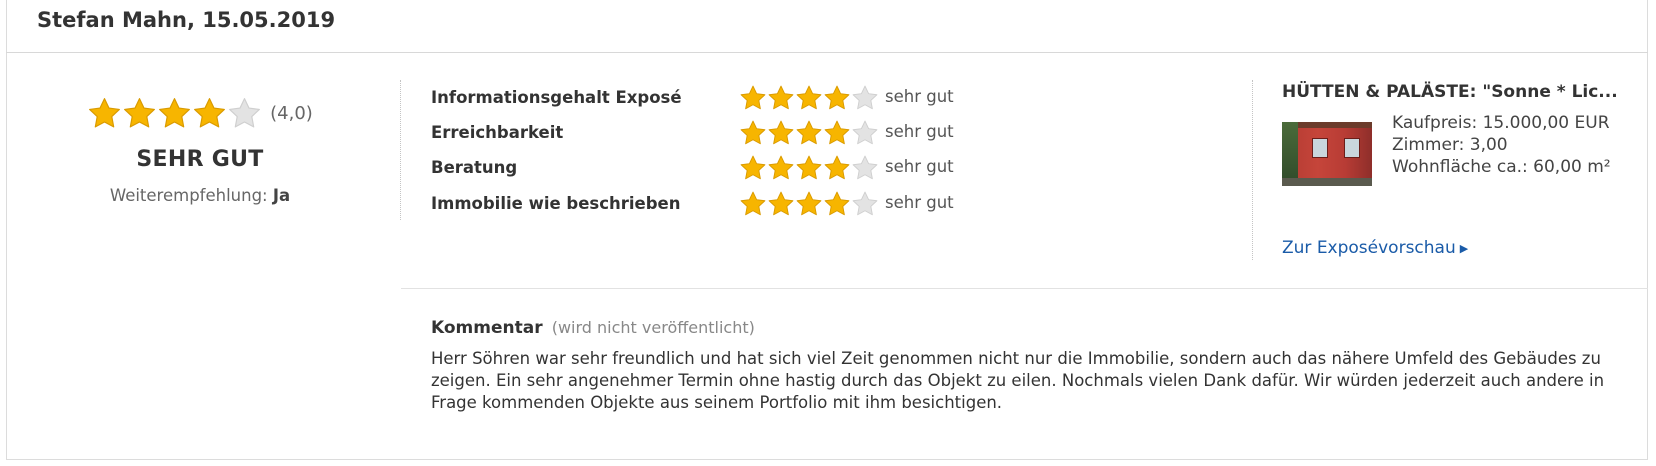 This screenshot has height=466, width=1656. Describe the element at coordinates (1024, 288) in the screenshot. I see `comment-divider` at that location.